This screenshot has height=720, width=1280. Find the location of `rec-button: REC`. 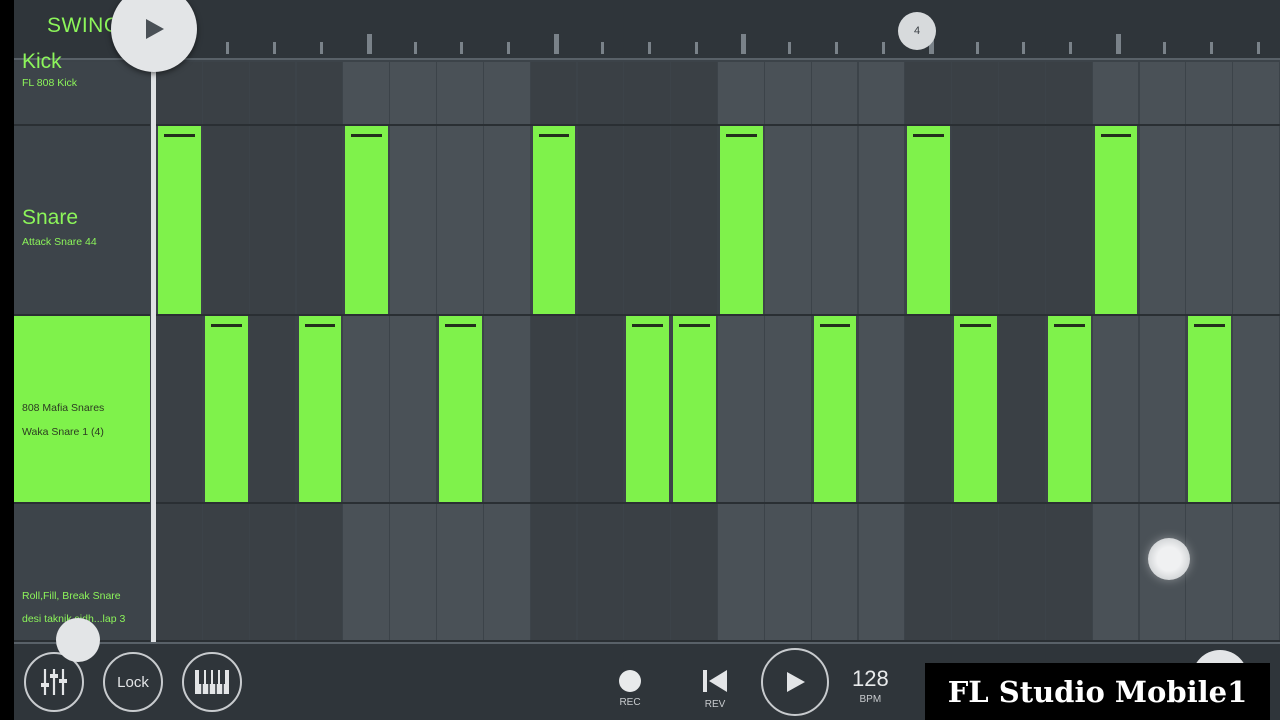

rec-button: REC is located at coordinates (630, 689).